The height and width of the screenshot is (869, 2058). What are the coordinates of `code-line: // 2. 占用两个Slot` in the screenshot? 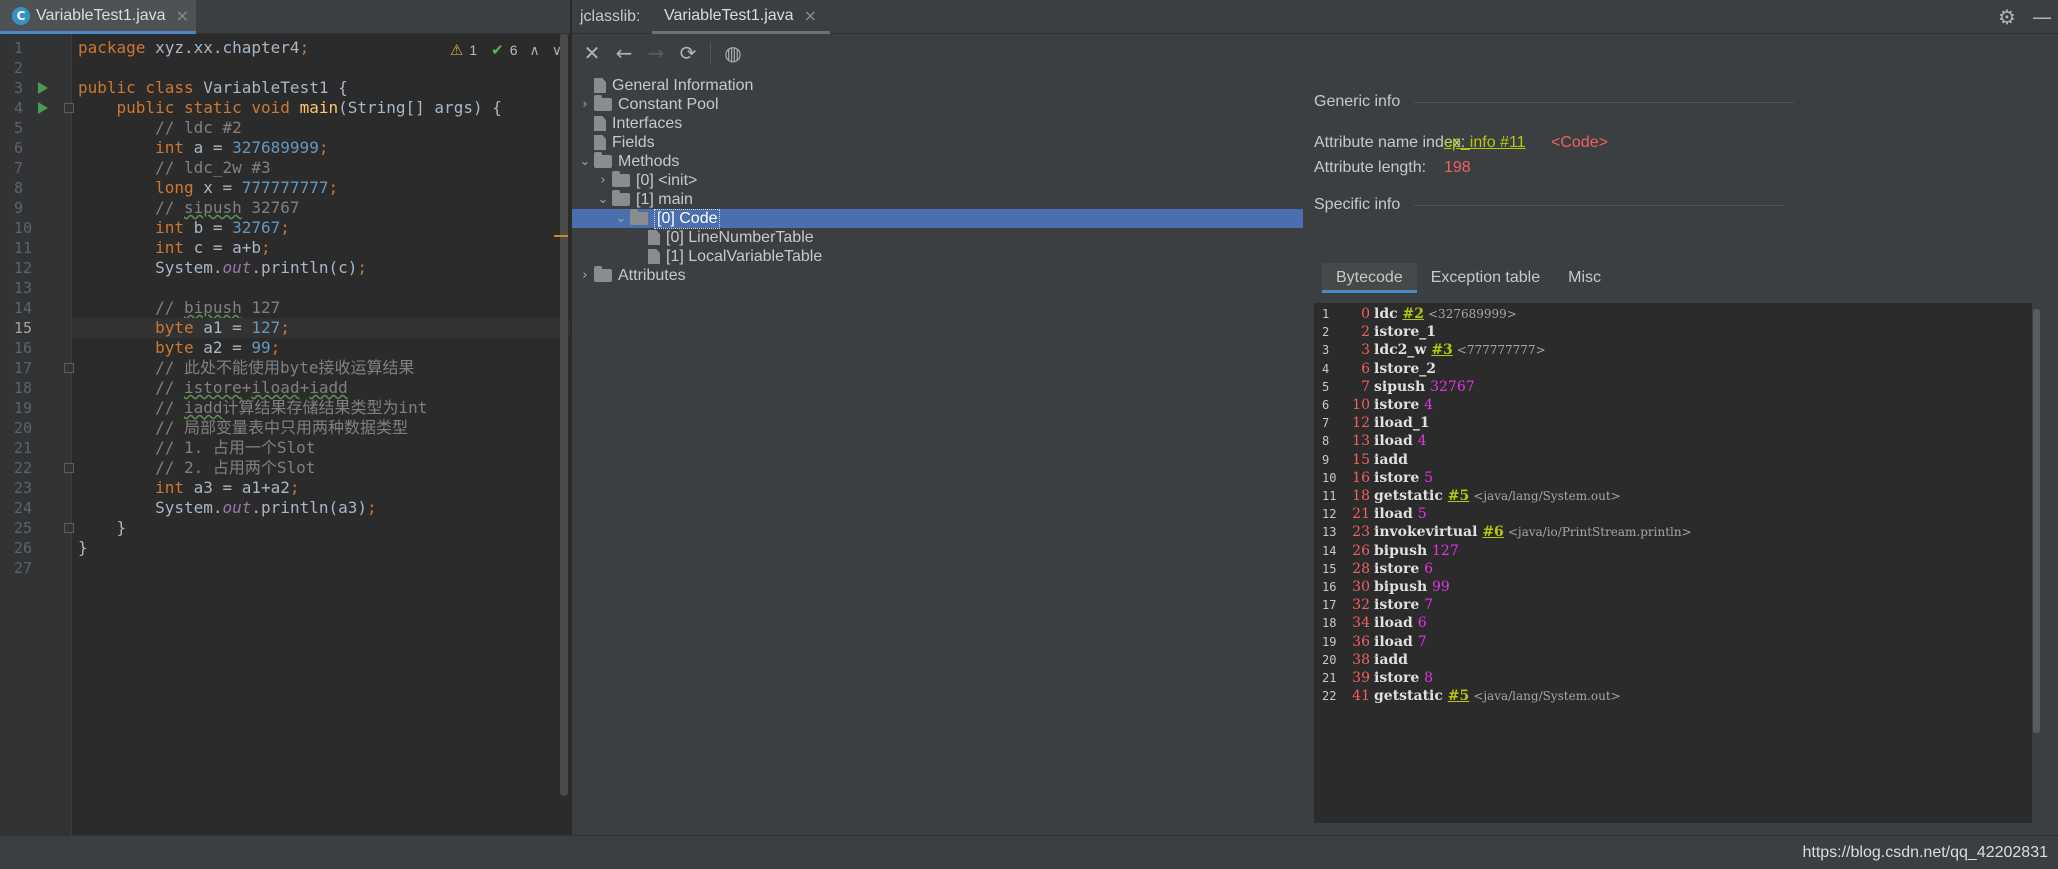 It's located at (321, 468).